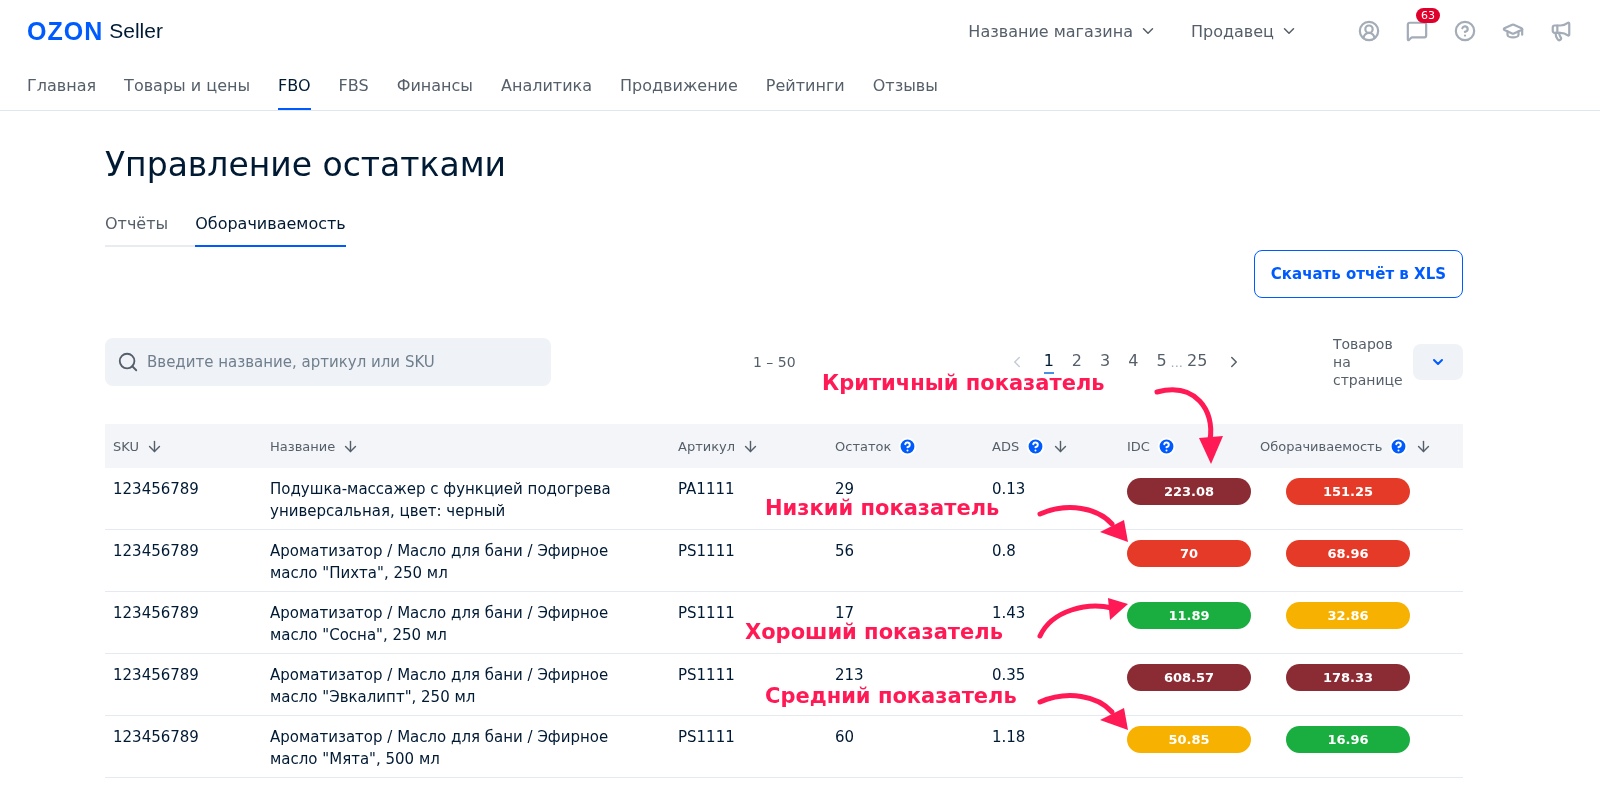  What do you see at coordinates (849, 675) in the screenshot?
I see `table-cell-text: 213` at bounding box center [849, 675].